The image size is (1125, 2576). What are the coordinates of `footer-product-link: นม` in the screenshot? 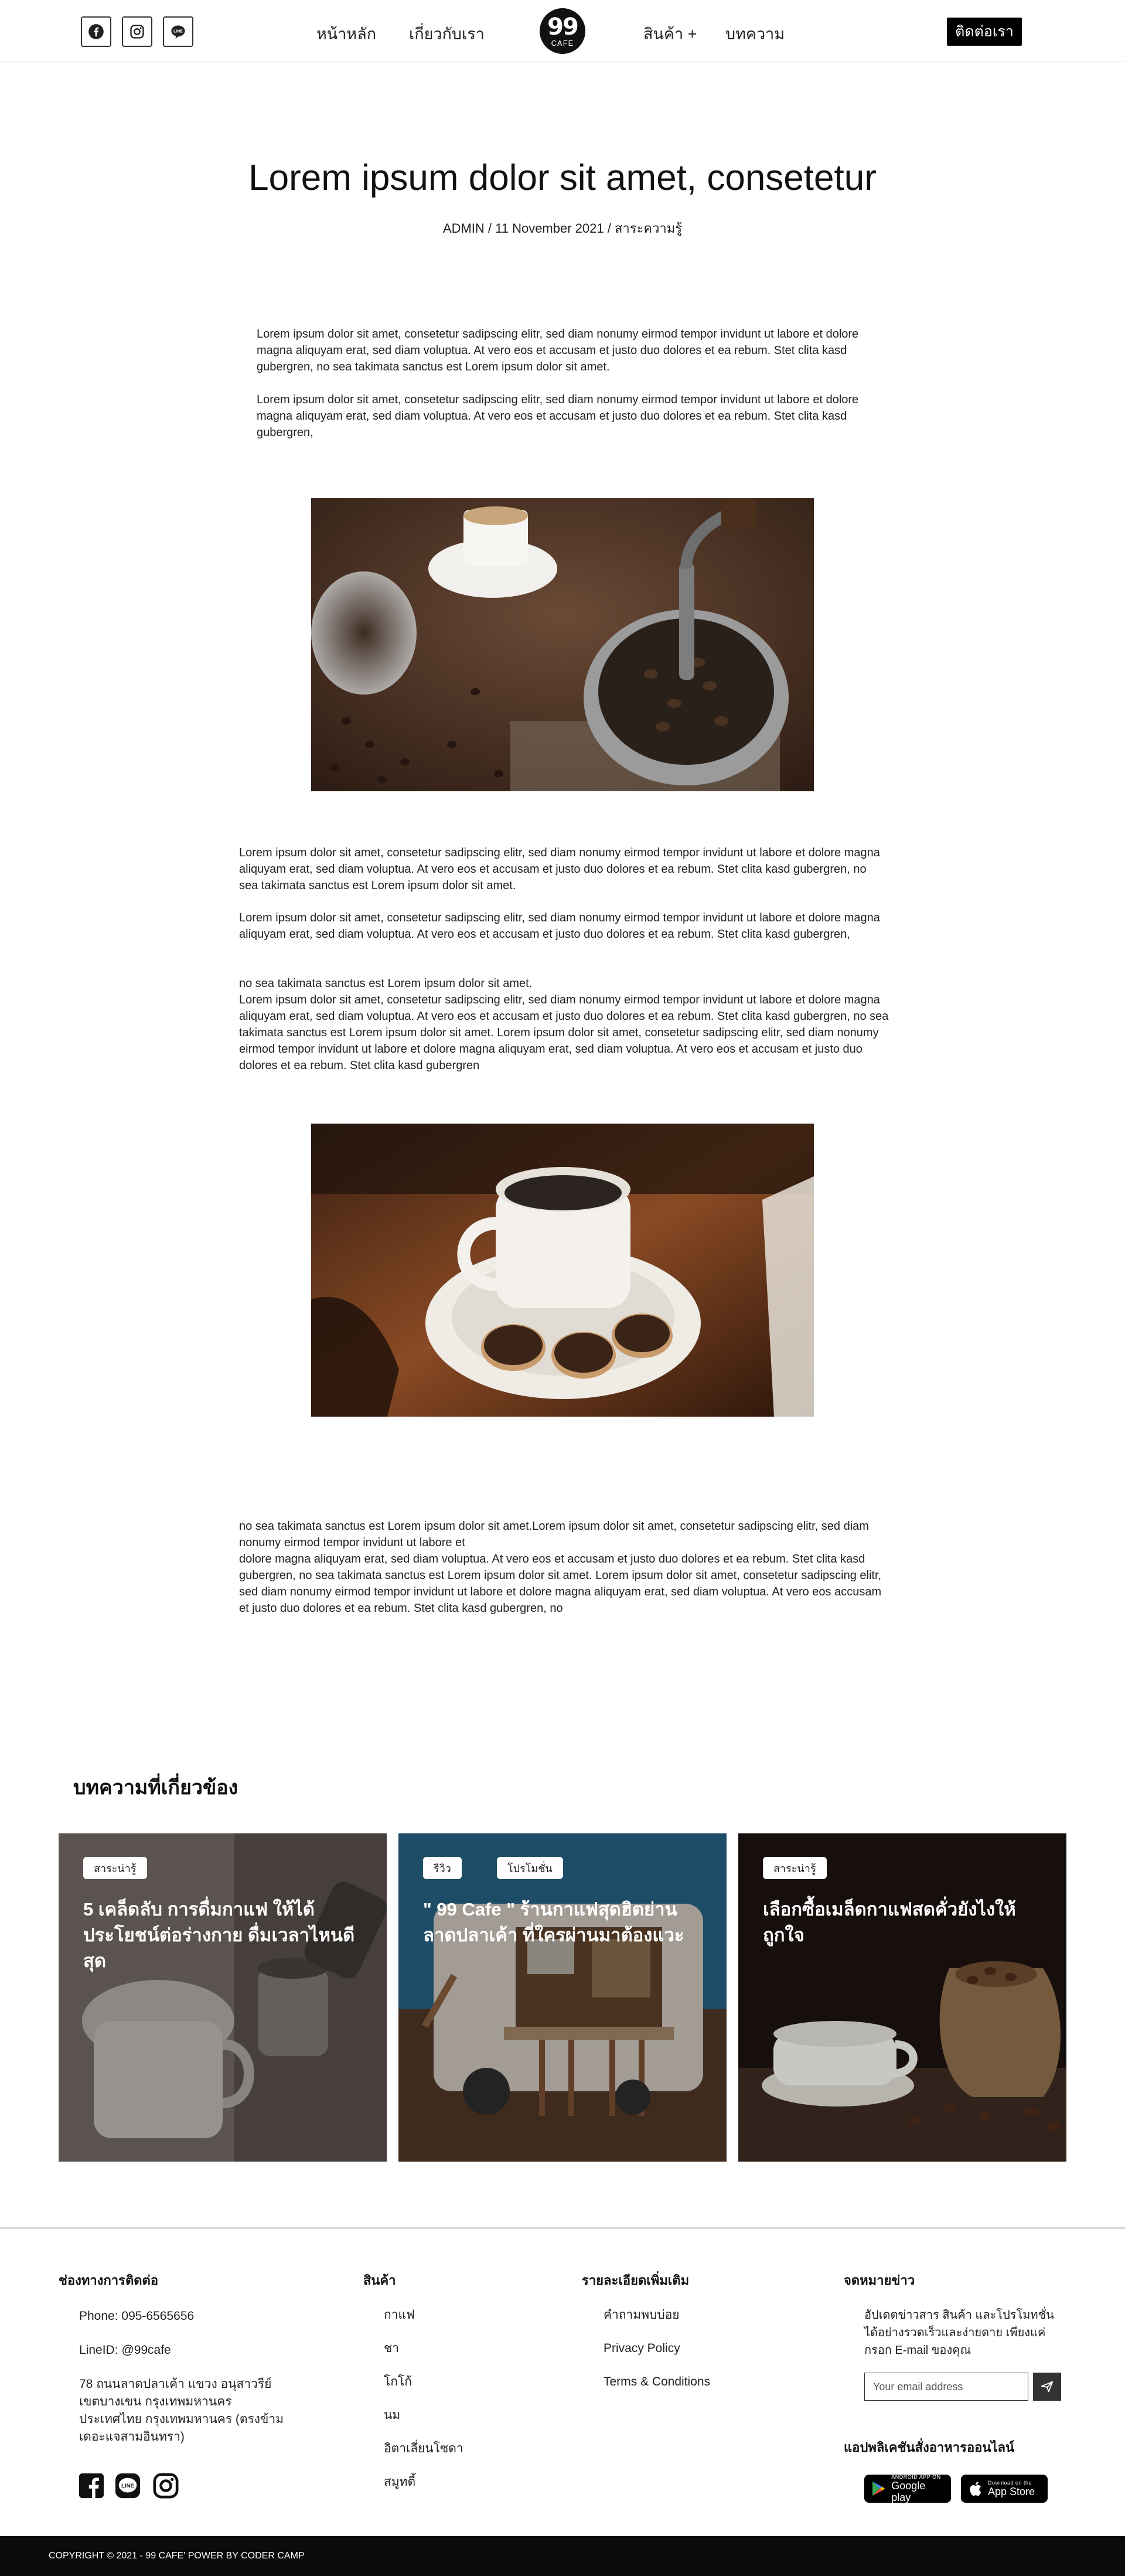 It's located at (392, 2415).